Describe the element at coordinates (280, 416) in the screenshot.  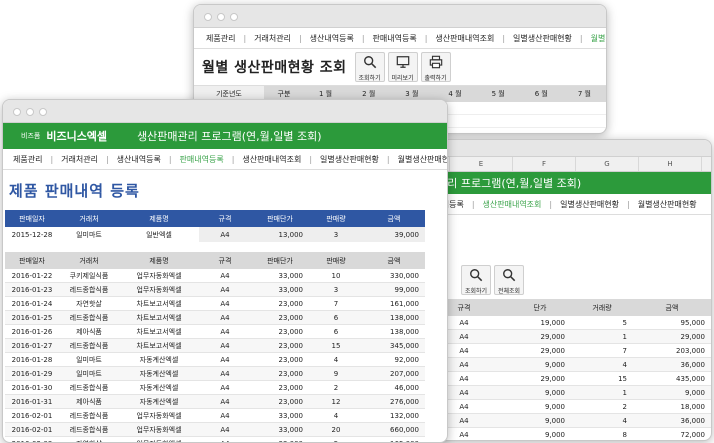
I see `table-cell: 33,000` at that location.